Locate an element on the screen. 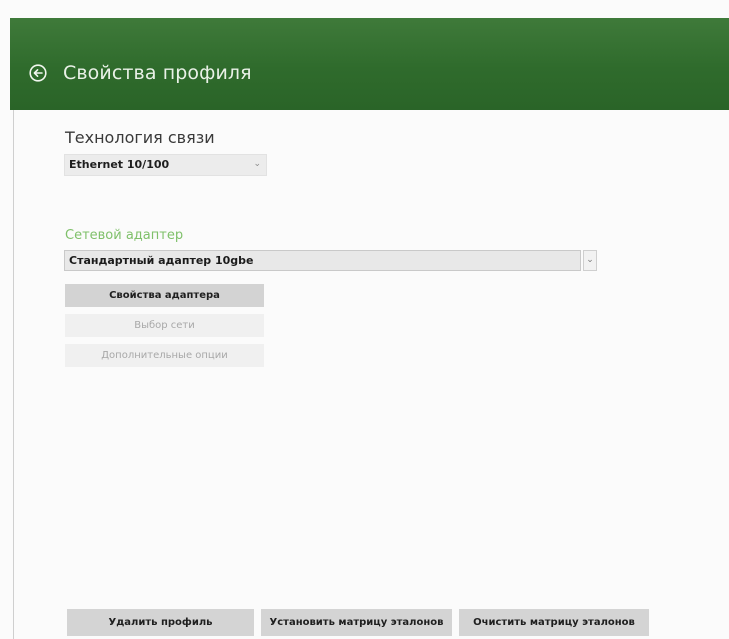 The width and height of the screenshot is (729, 639). adapter-select: Стандартный адаптер 10gbe ⌄ is located at coordinates (330, 260).